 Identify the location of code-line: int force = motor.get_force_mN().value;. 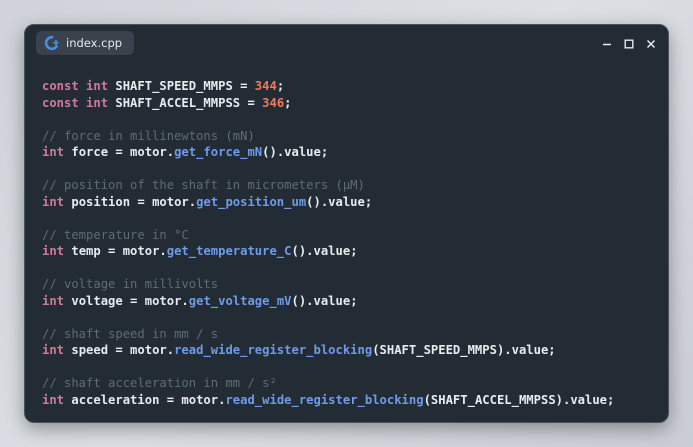
(350, 152).